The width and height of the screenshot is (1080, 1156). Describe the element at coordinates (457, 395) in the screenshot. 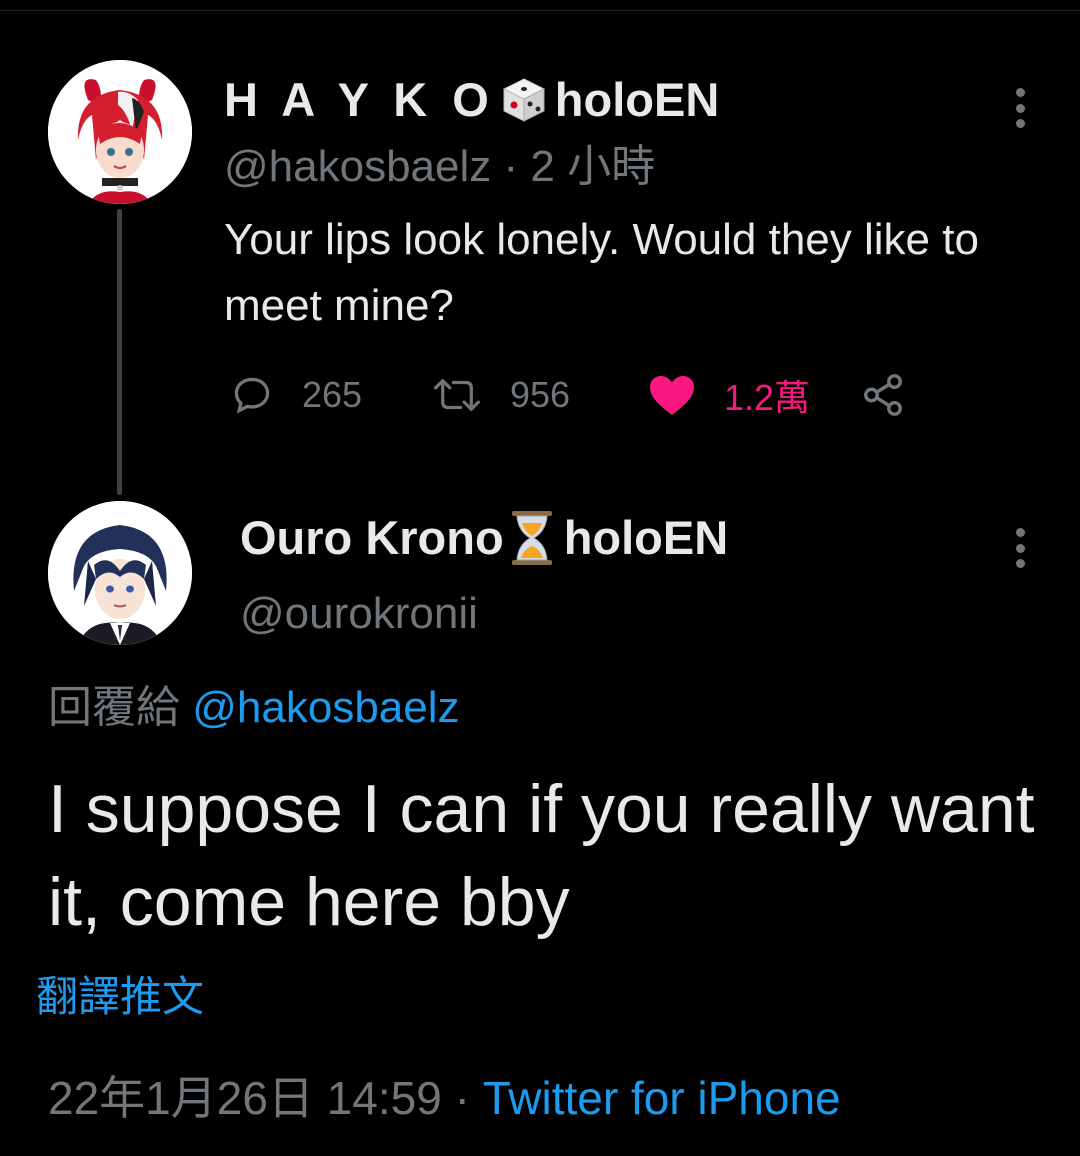

I see `retweet-icon` at that location.